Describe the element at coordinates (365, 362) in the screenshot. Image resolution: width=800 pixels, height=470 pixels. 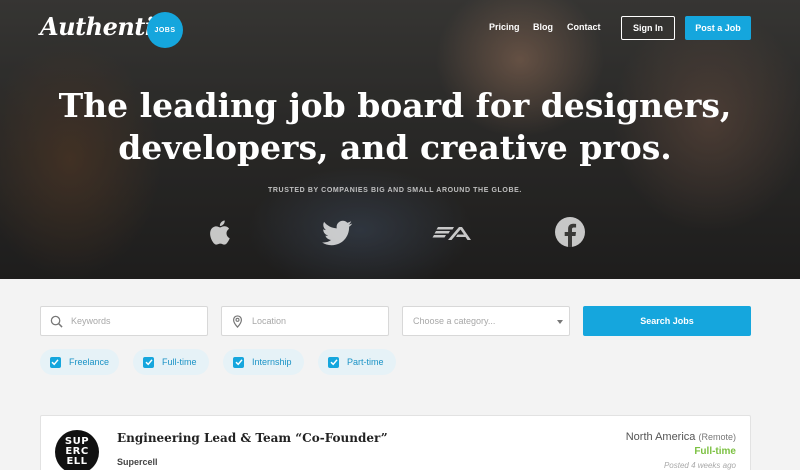
I see `filter-label: Part-time` at that location.